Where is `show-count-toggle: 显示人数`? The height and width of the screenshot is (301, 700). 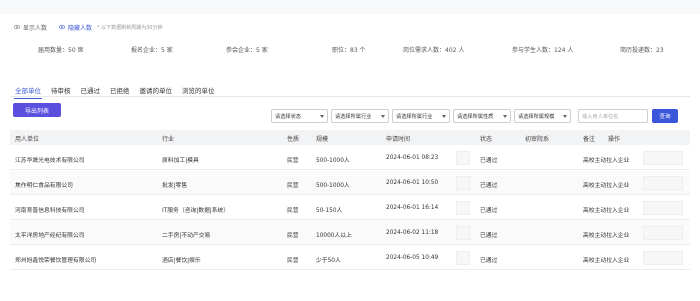
show-count-toggle: 显示人数 is located at coordinates (30, 27).